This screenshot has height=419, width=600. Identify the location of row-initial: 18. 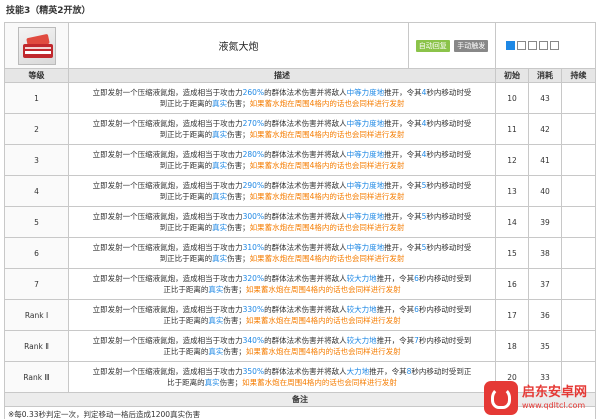
(512, 346).